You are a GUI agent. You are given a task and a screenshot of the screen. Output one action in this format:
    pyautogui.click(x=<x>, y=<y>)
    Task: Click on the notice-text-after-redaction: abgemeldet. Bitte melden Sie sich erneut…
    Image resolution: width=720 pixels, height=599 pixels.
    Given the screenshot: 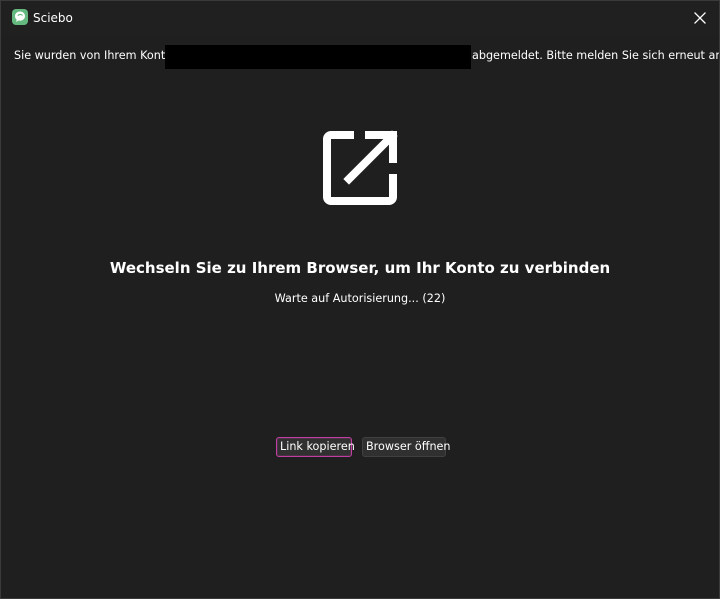 What is the action you would take?
    pyautogui.click(x=596, y=55)
    